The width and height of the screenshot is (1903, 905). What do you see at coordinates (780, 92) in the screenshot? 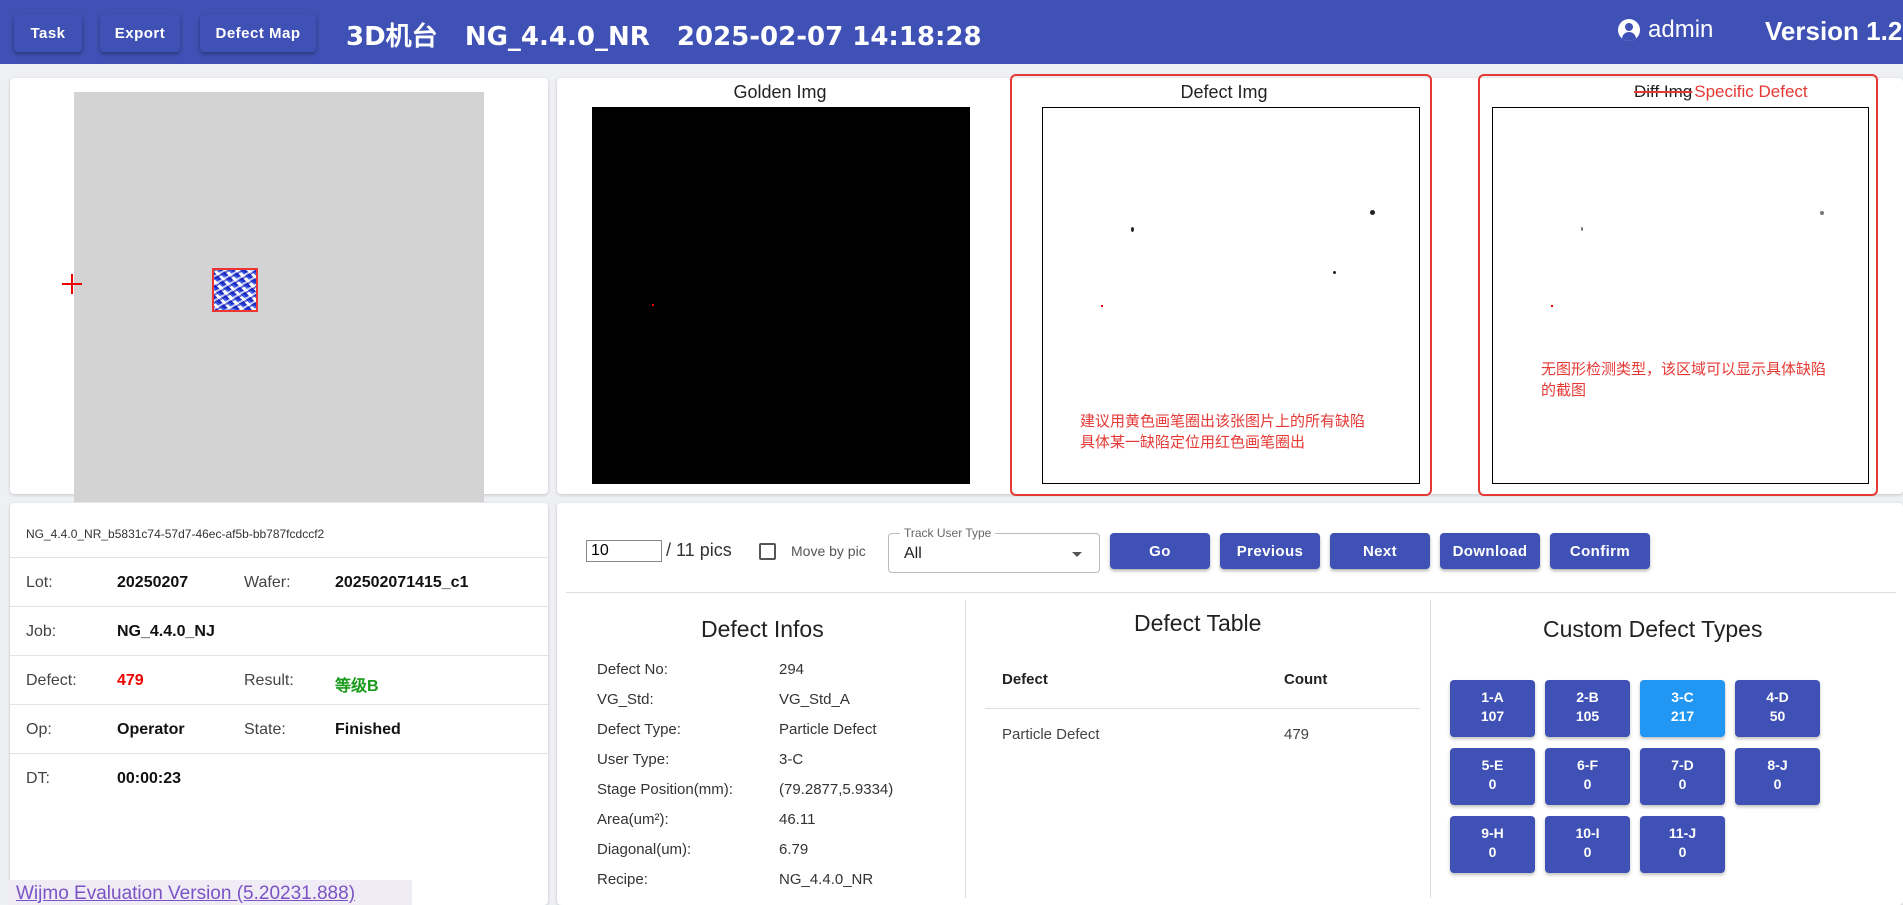
I see `golden-img-title: Golden Img` at bounding box center [780, 92].